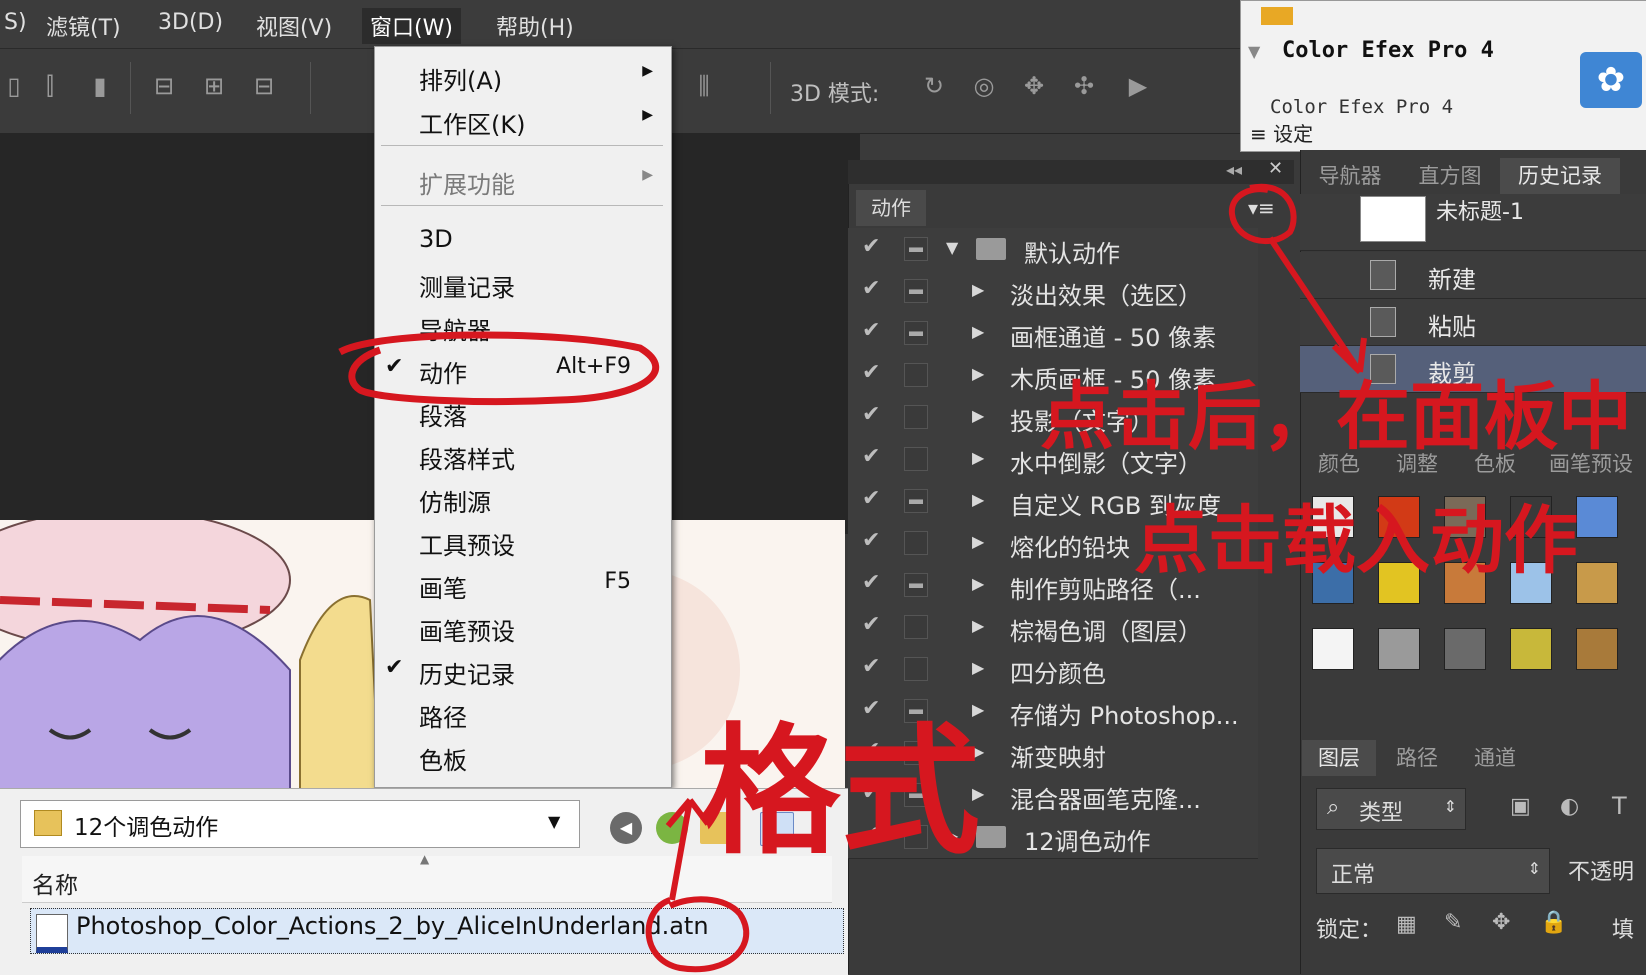 The image size is (1646, 975). I want to click on panel-menu-icon: ▾≡, so click(1261, 208).